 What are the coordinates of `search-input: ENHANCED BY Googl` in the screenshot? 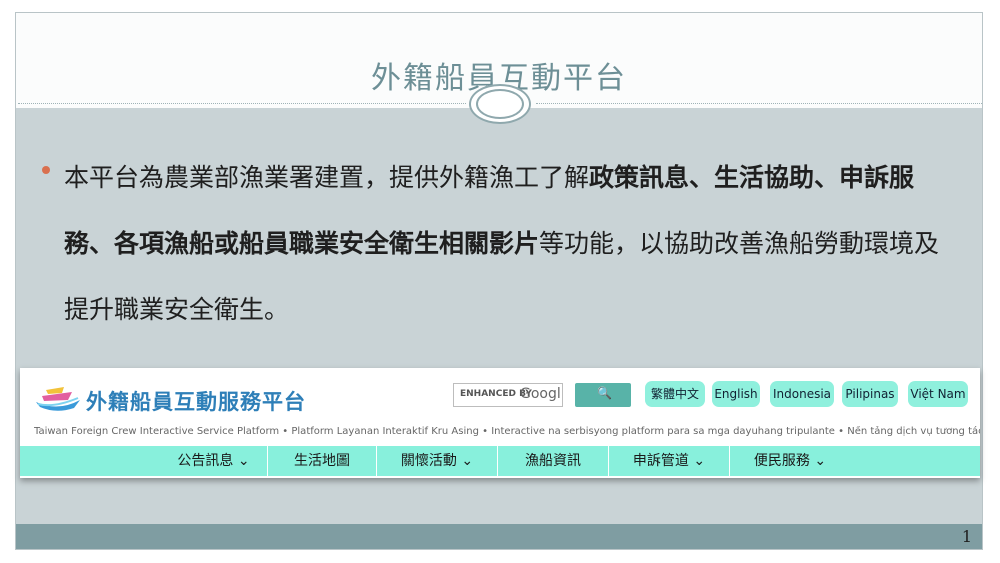 It's located at (508, 395).